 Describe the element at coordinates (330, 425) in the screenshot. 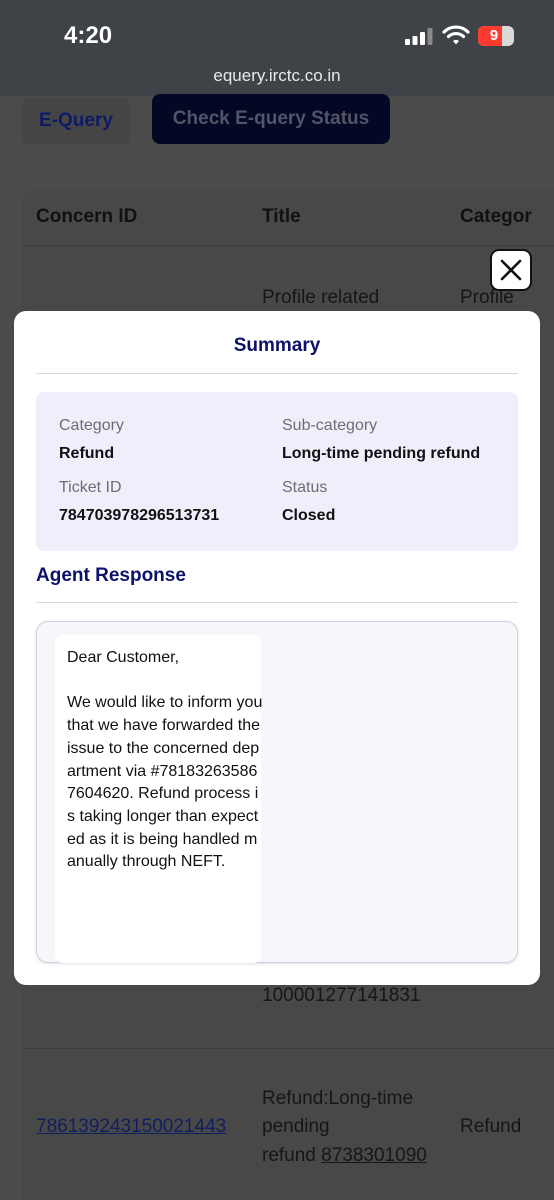

I see `subcategory-label: Sub-category` at that location.